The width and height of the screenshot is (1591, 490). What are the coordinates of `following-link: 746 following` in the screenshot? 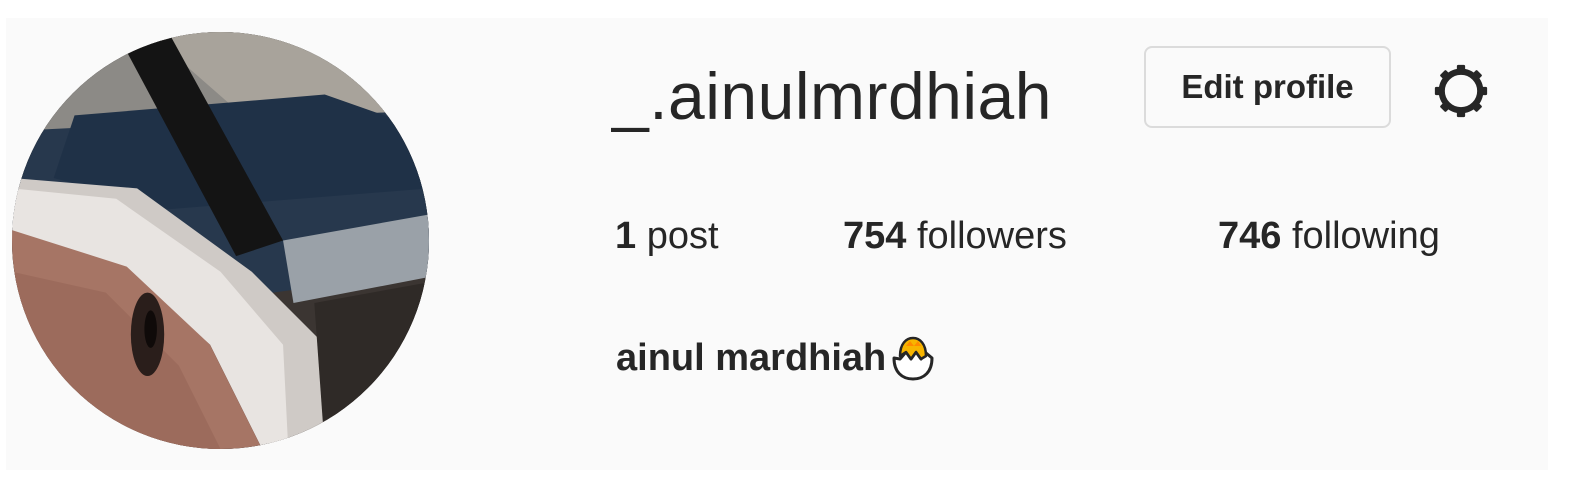 It's located at (1329, 236).